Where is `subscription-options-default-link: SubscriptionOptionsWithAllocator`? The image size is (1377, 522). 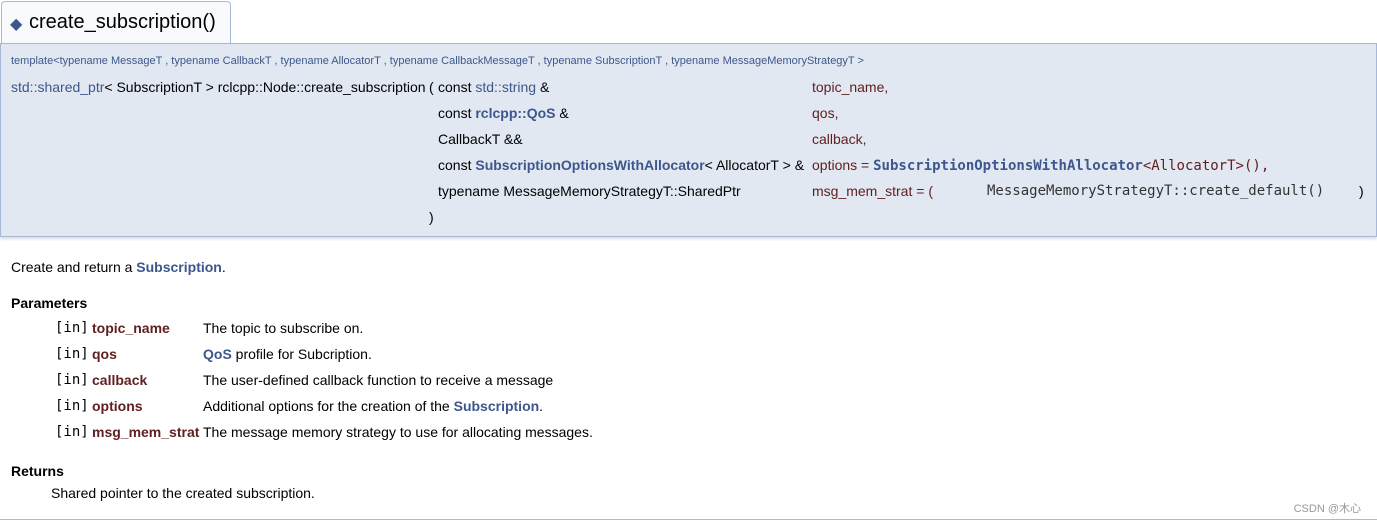
subscription-options-default-link: SubscriptionOptionsWithAllocator is located at coordinates (1008, 166).